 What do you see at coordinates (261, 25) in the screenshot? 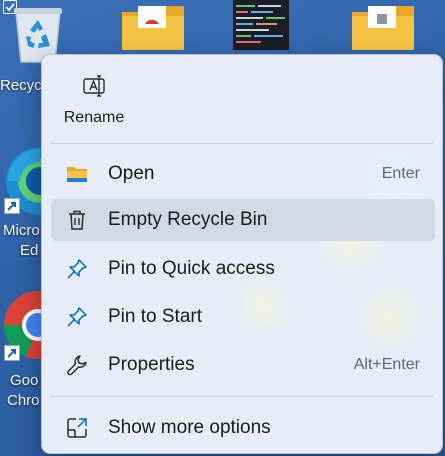
I see `code-file-thumbnail-icon` at bounding box center [261, 25].